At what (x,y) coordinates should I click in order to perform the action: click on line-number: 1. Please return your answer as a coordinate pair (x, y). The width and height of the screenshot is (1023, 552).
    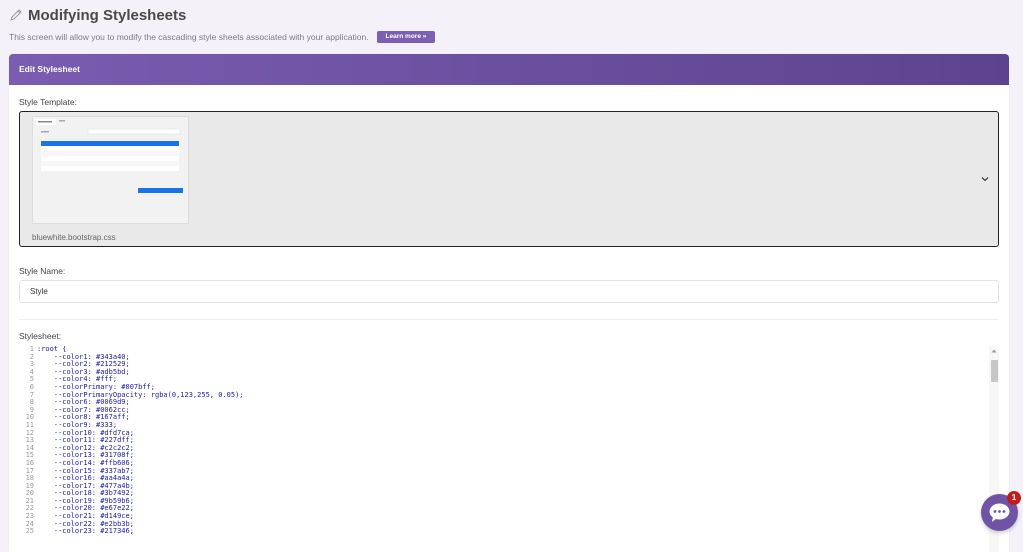
    Looking at the image, I should click on (31, 349).